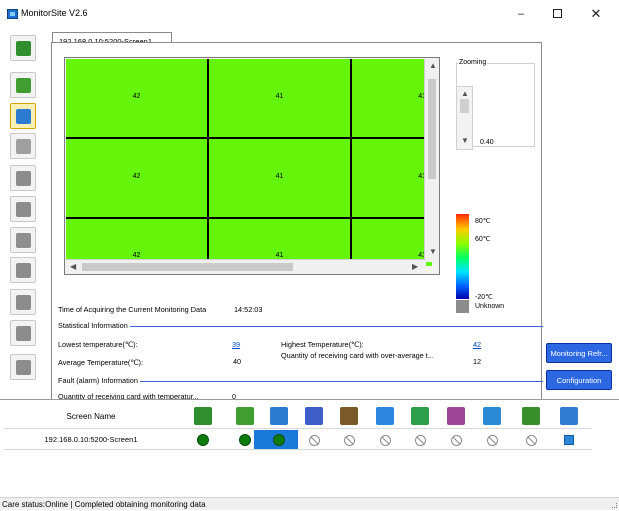 Image resolution: width=619 pixels, height=511 pixels. Describe the element at coordinates (91, 440) in the screenshot. I see `screen-name-cell: 192.168.0.10:5200-Screen1` at that location.